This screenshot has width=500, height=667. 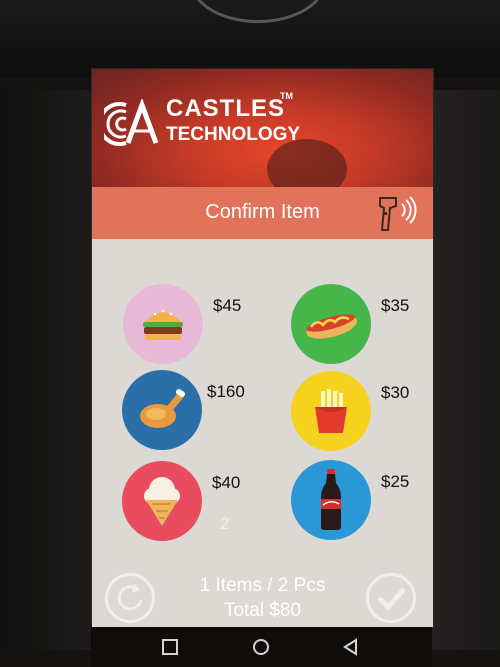 I want to click on item-price: $35, so click(x=395, y=305).